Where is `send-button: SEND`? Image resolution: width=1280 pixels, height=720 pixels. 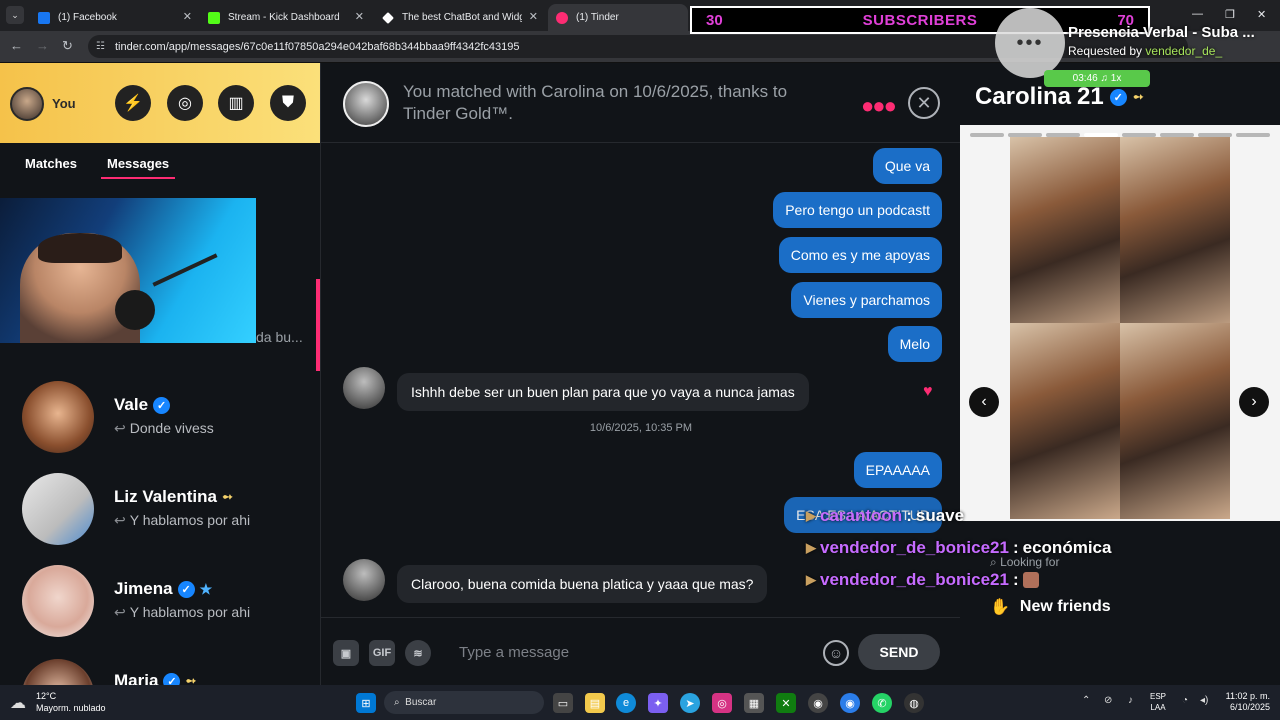
send-button: SEND is located at coordinates (899, 652).